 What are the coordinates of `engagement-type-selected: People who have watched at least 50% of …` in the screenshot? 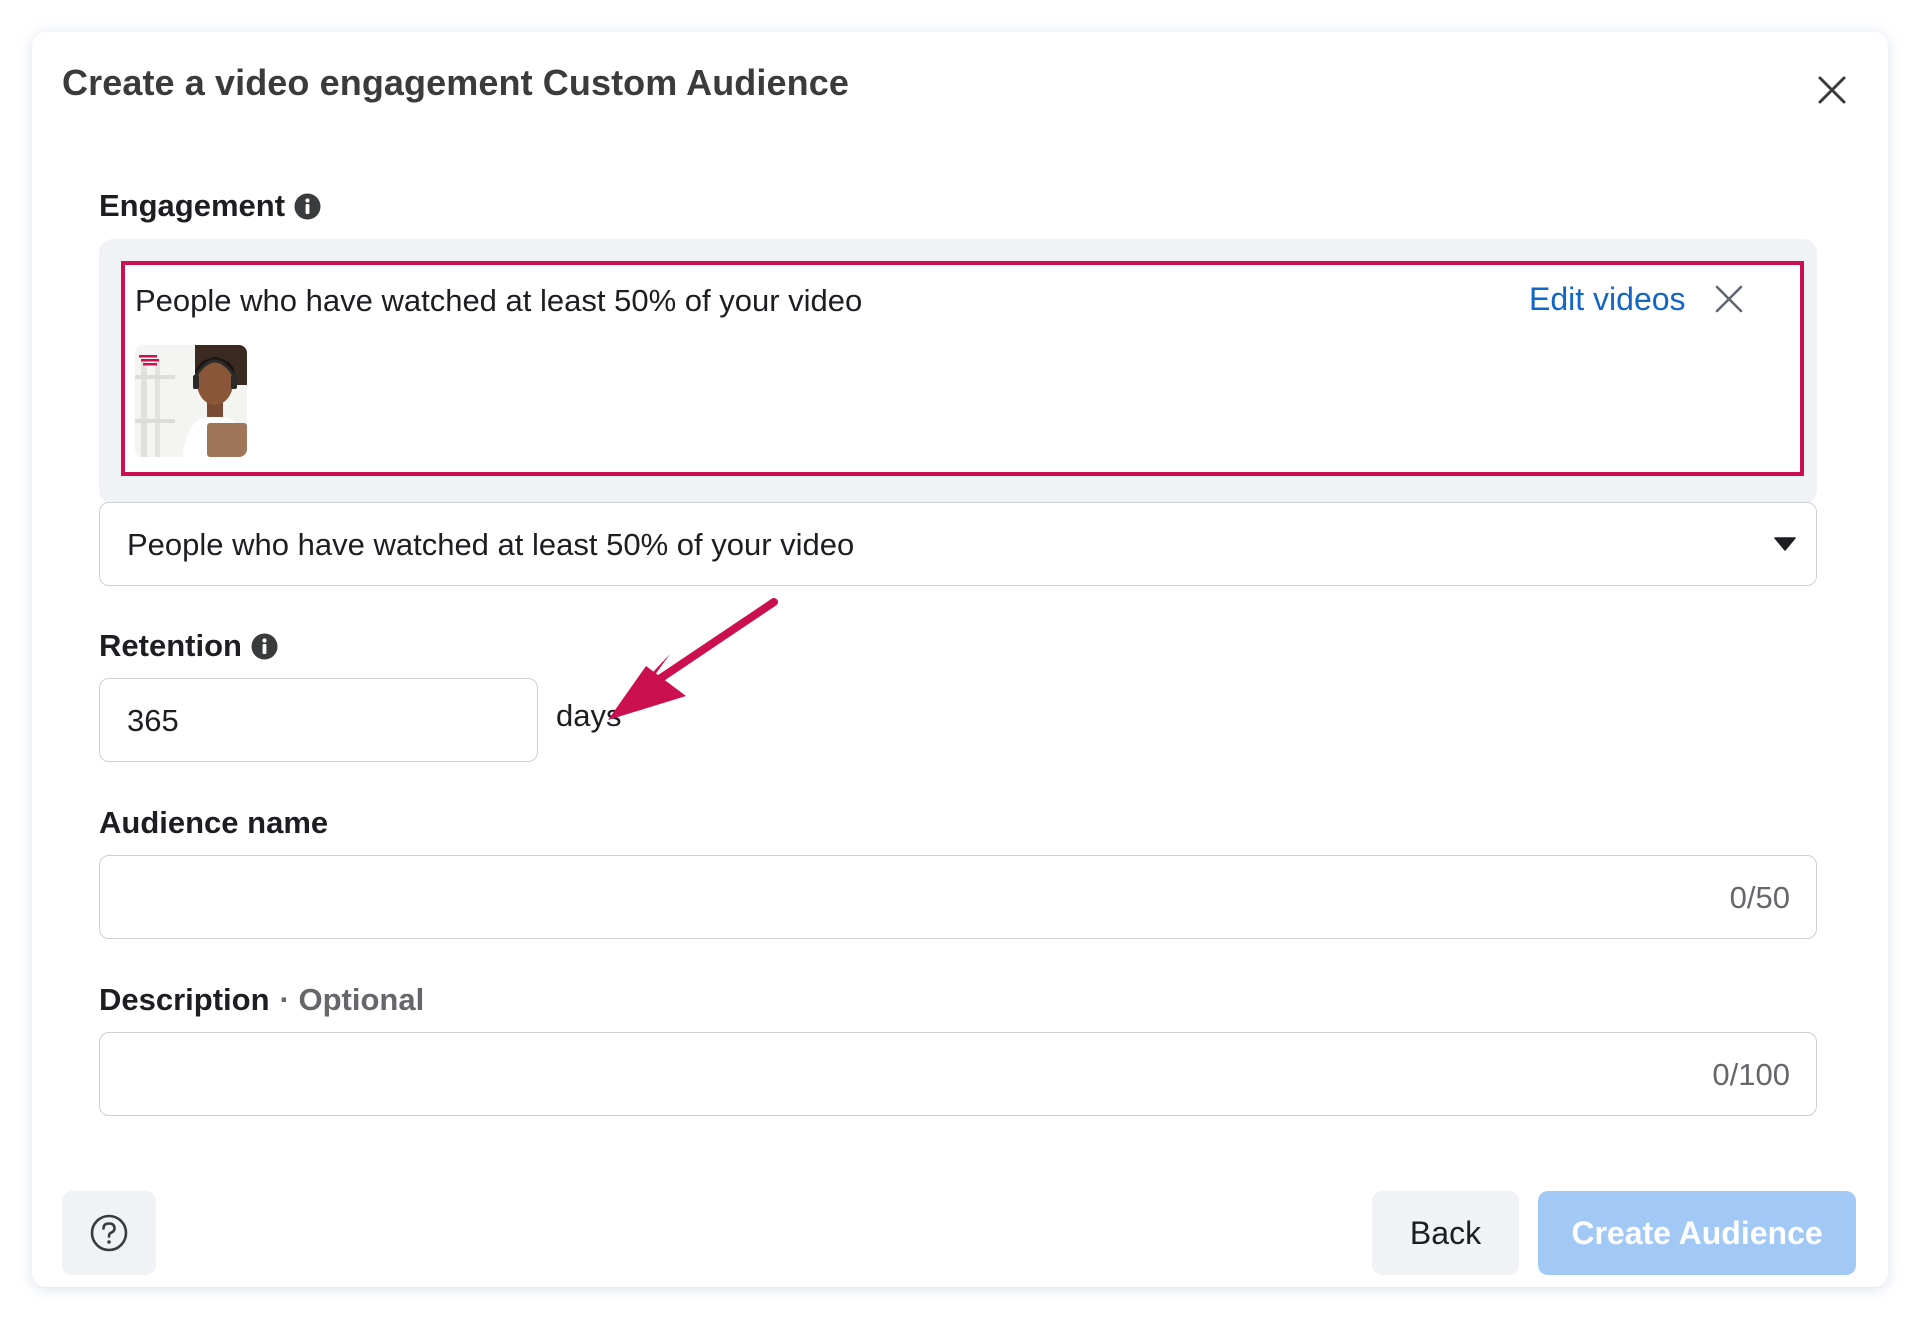 It's located at (491, 544).